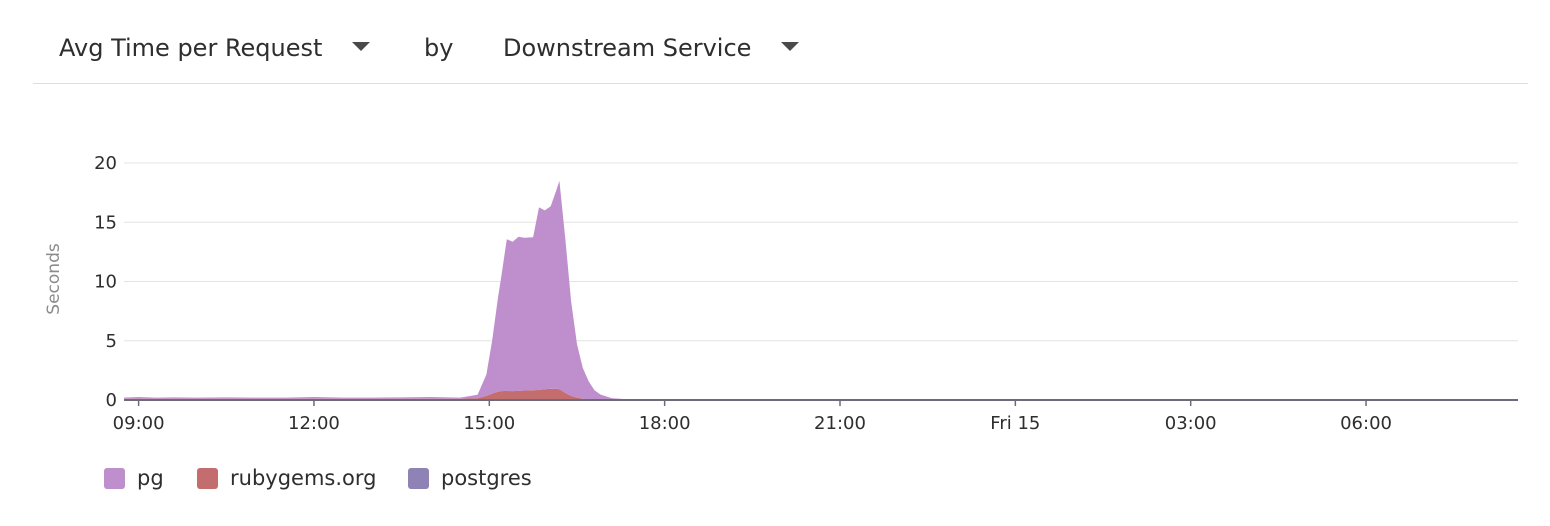 The image size is (1550, 526). What do you see at coordinates (665, 423) in the screenshot?
I see `x-tick-label: 18:00` at bounding box center [665, 423].